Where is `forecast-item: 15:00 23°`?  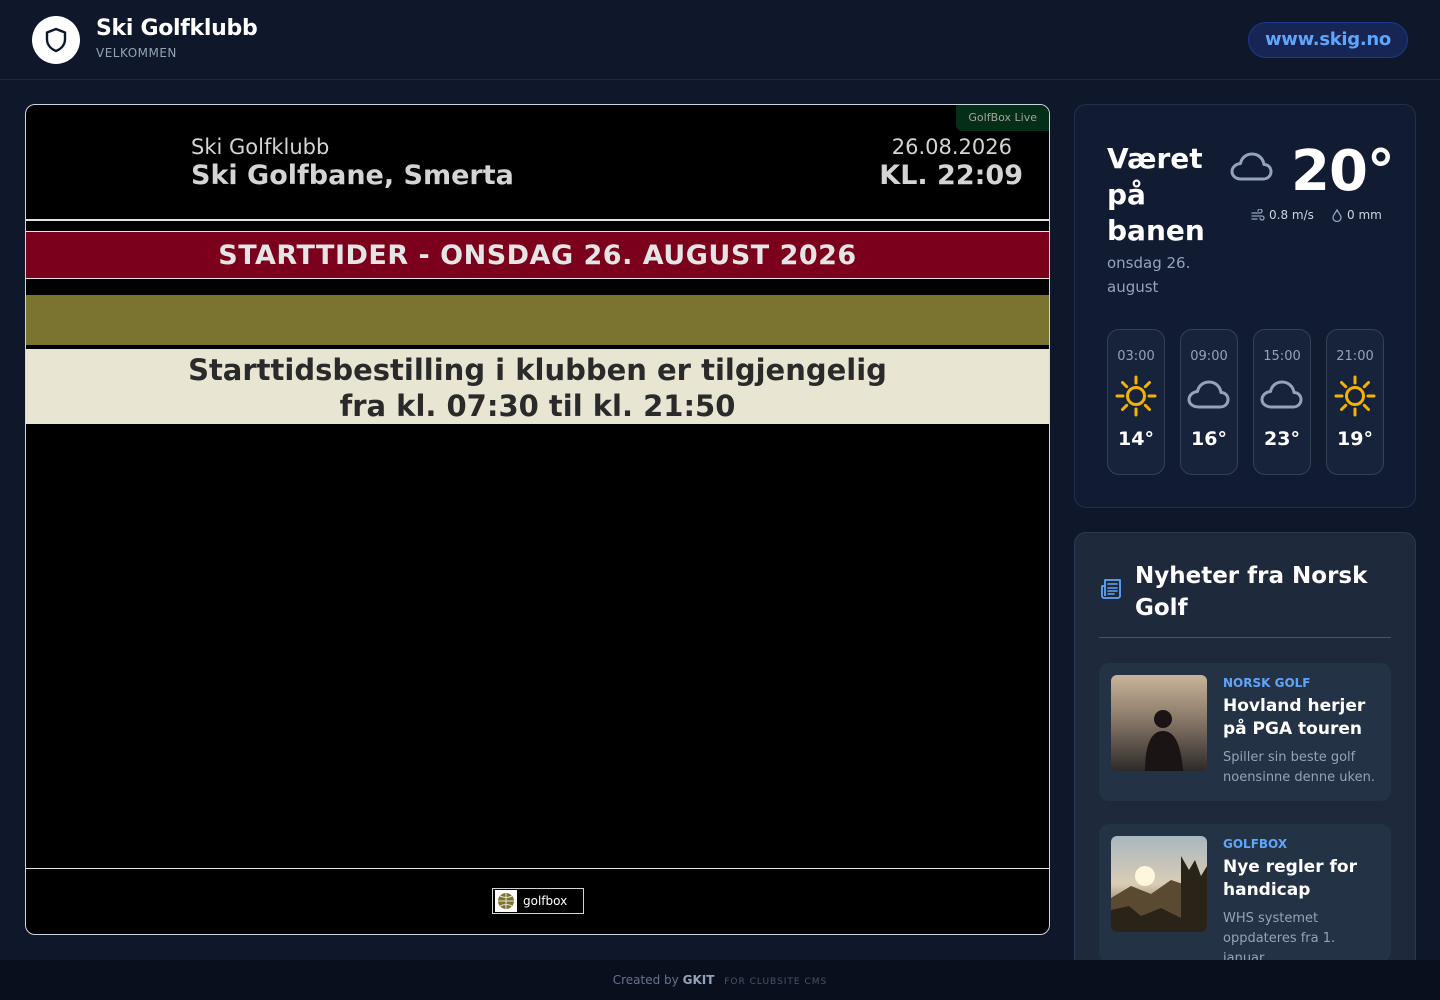 forecast-item: 15:00 23° is located at coordinates (1282, 402).